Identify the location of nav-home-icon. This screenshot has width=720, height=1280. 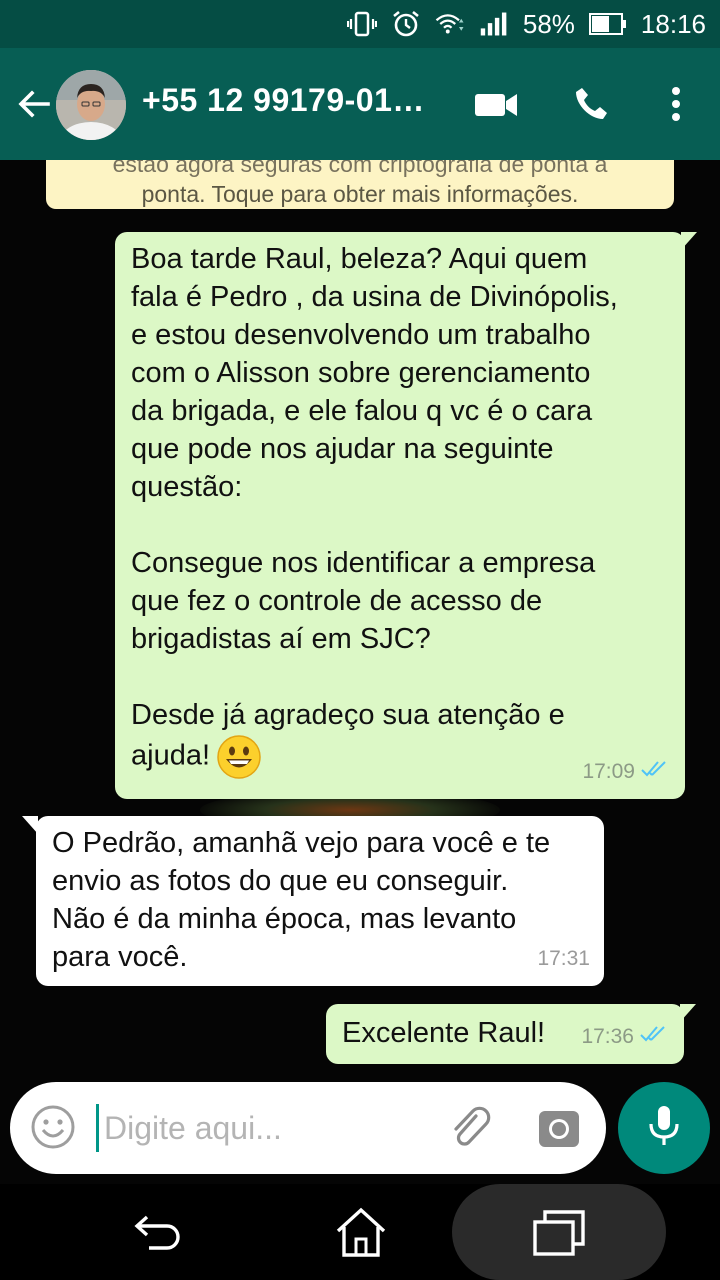
(361, 1233).